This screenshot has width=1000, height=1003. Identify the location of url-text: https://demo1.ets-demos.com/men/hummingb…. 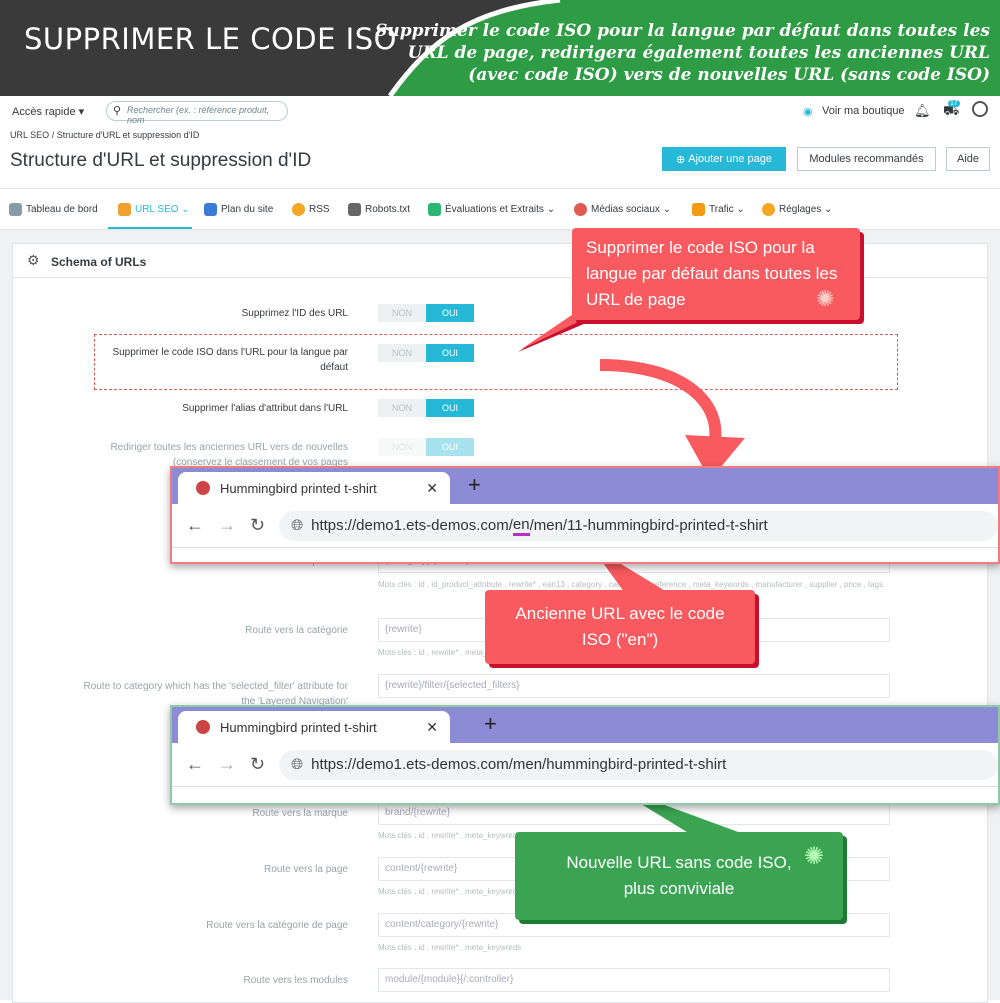
(519, 764).